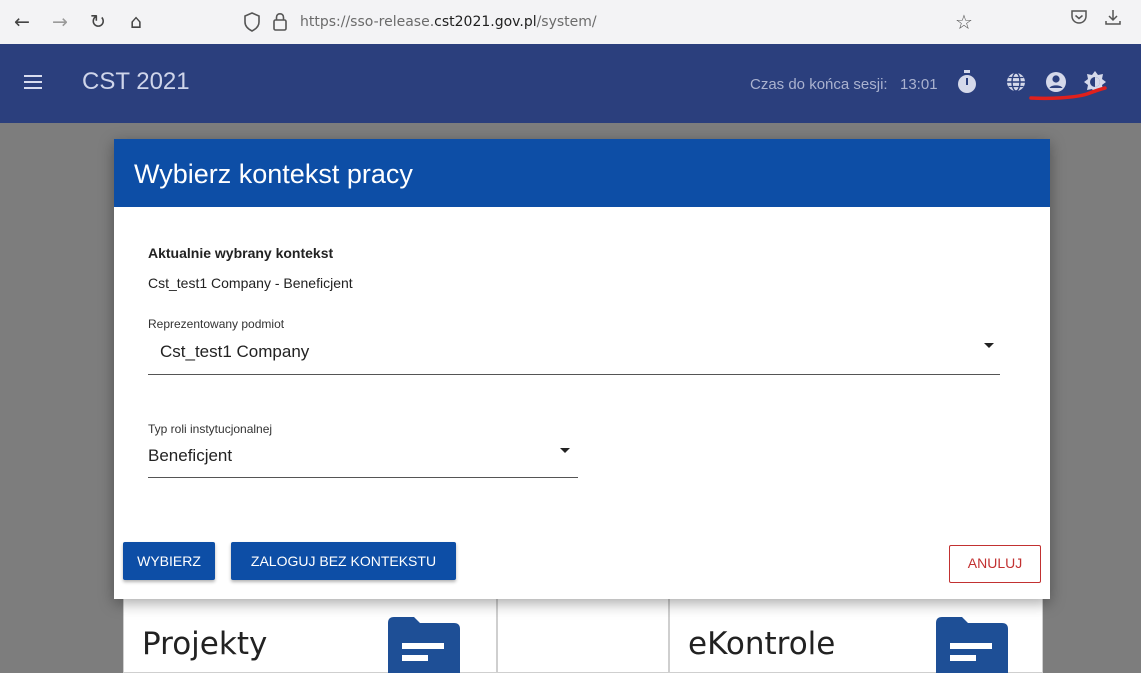 The image size is (1141, 673). What do you see at coordinates (280, 22) in the screenshot?
I see `lock-icon` at bounding box center [280, 22].